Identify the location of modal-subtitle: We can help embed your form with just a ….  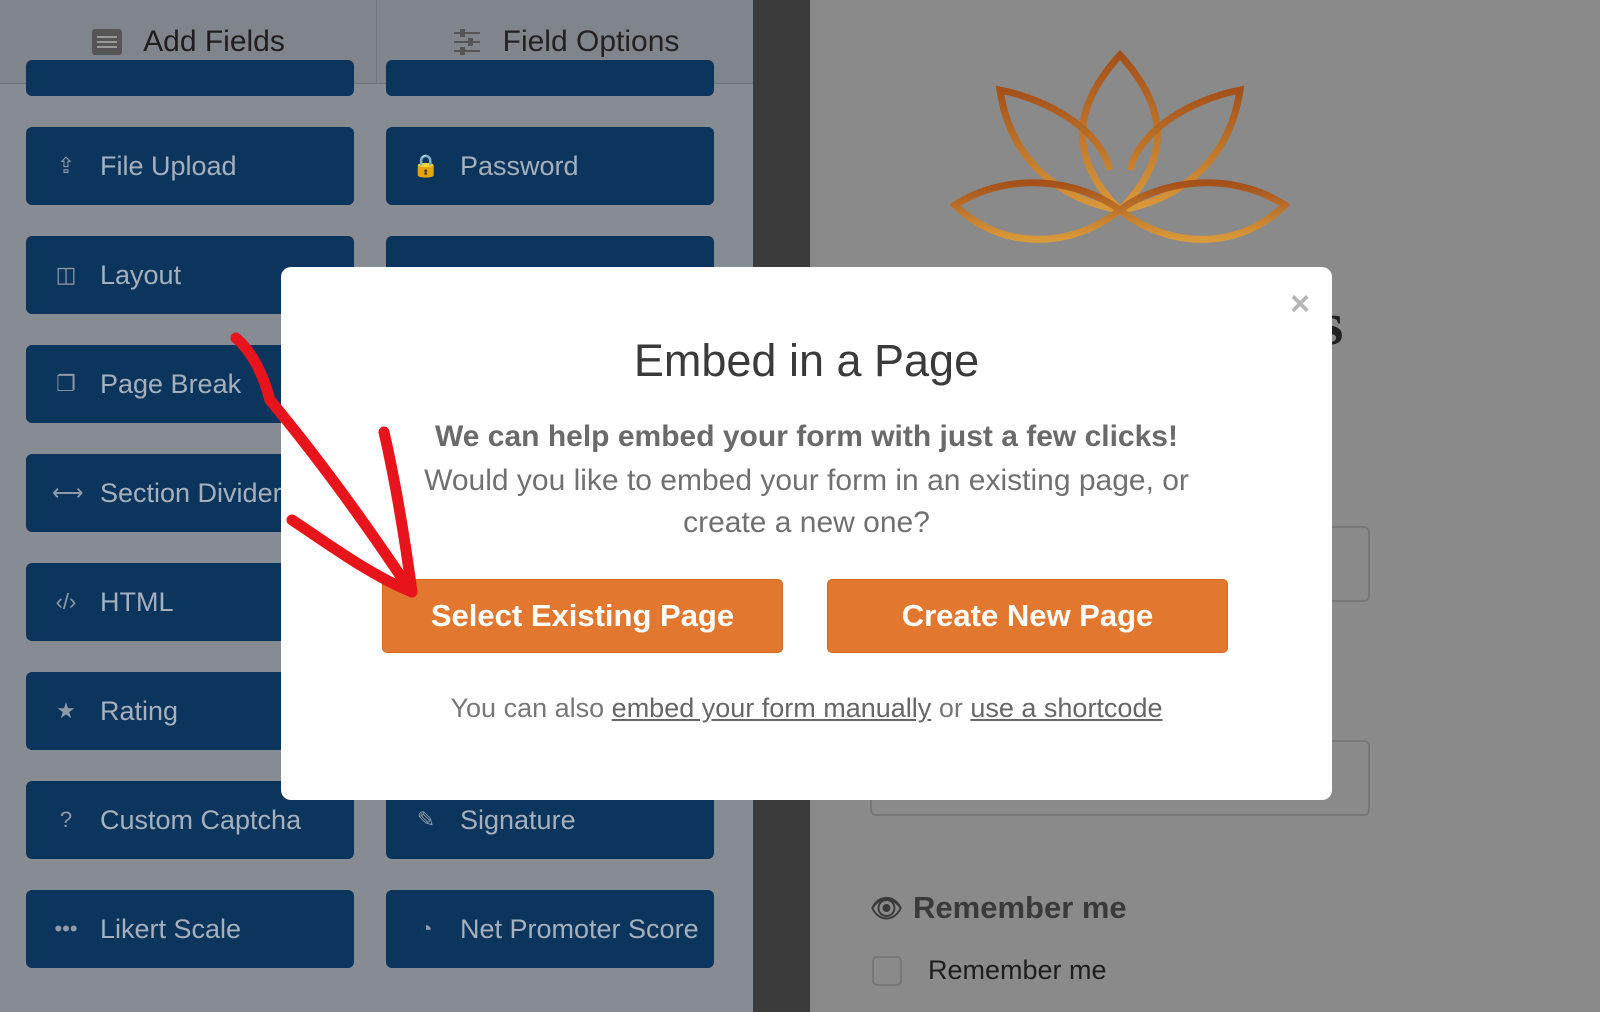
(806, 436).